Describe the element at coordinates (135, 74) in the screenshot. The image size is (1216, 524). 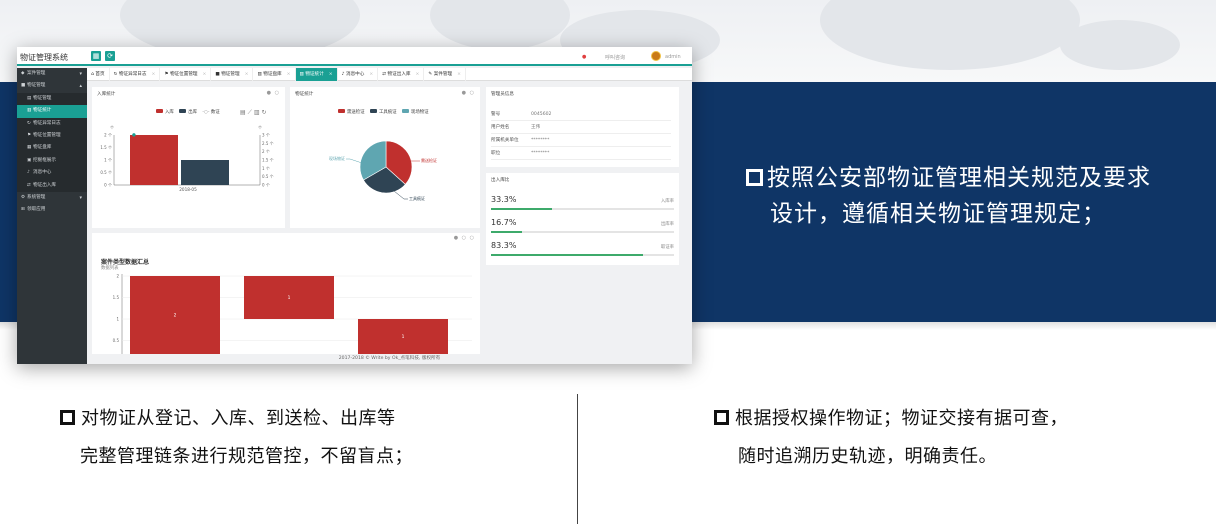
I see `tab: ↻ 物证异常日志 ×` at that location.